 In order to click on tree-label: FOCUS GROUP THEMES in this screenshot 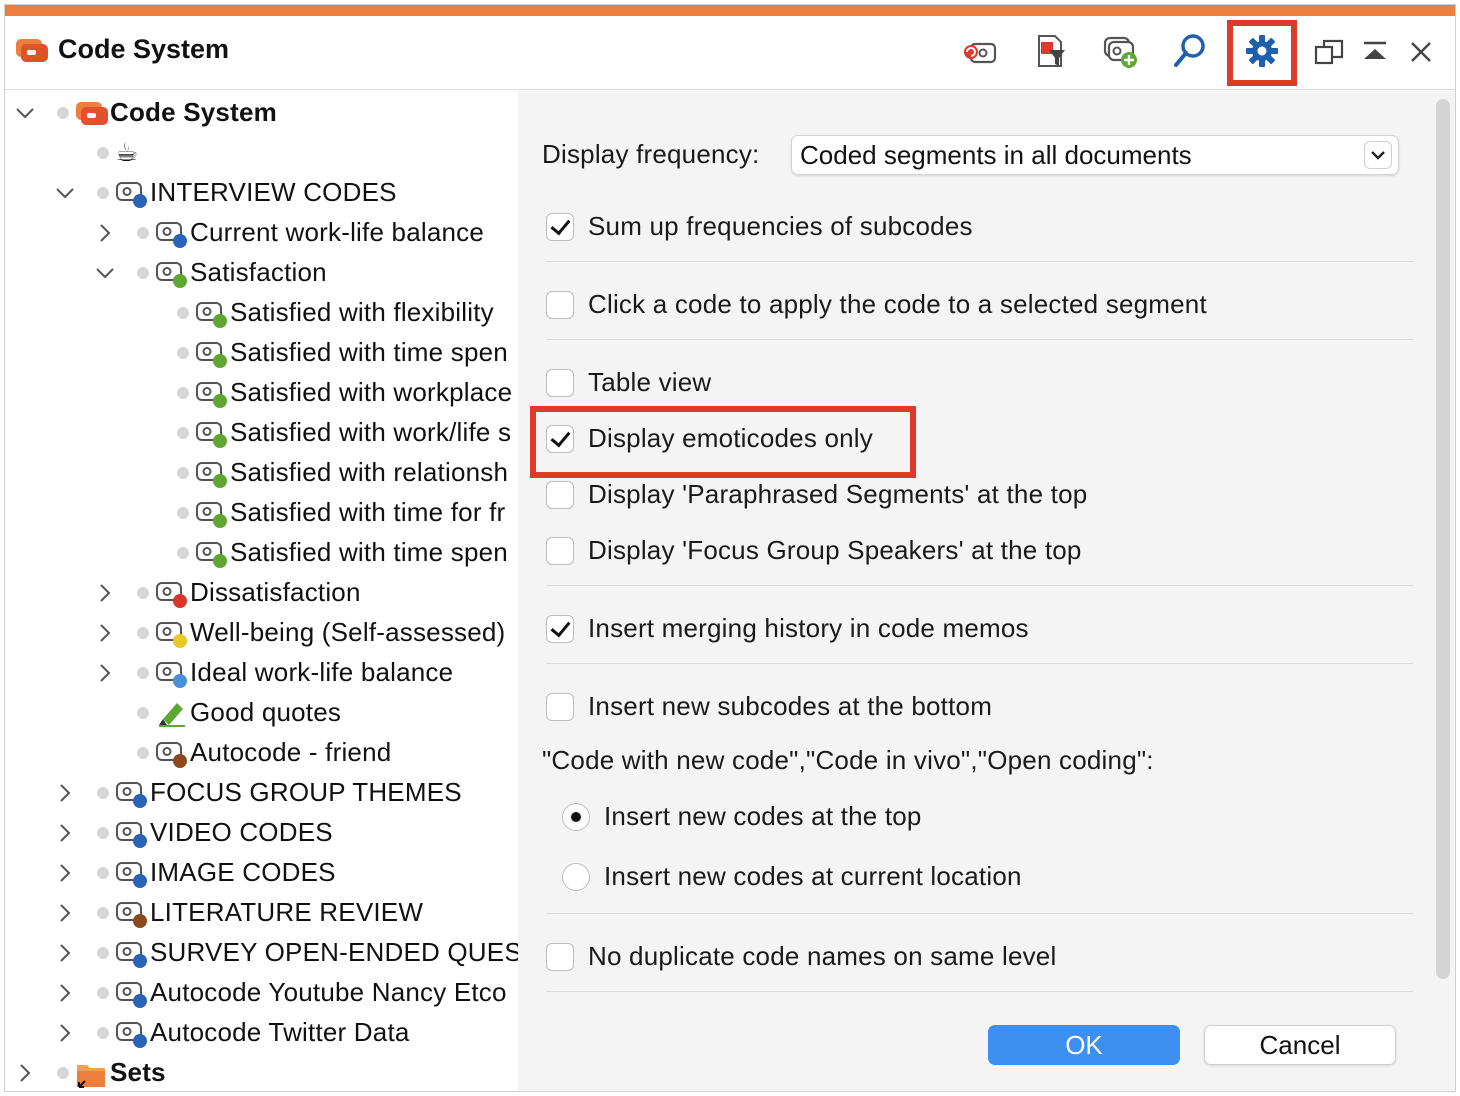, I will do `click(306, 792)`.